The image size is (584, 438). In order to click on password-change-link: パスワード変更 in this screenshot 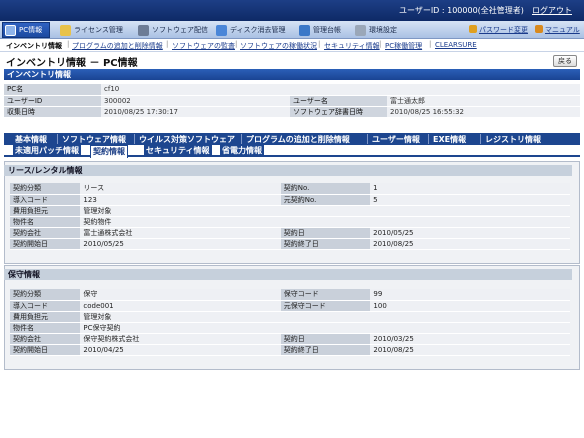, I will do `click(498, 30)`.